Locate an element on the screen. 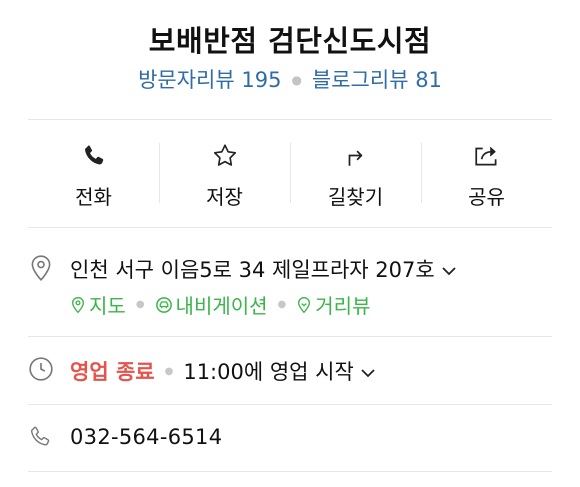 This screenshot has height=487, width=580. directions-label: 길찾기 is located at coordinates (355, 197).